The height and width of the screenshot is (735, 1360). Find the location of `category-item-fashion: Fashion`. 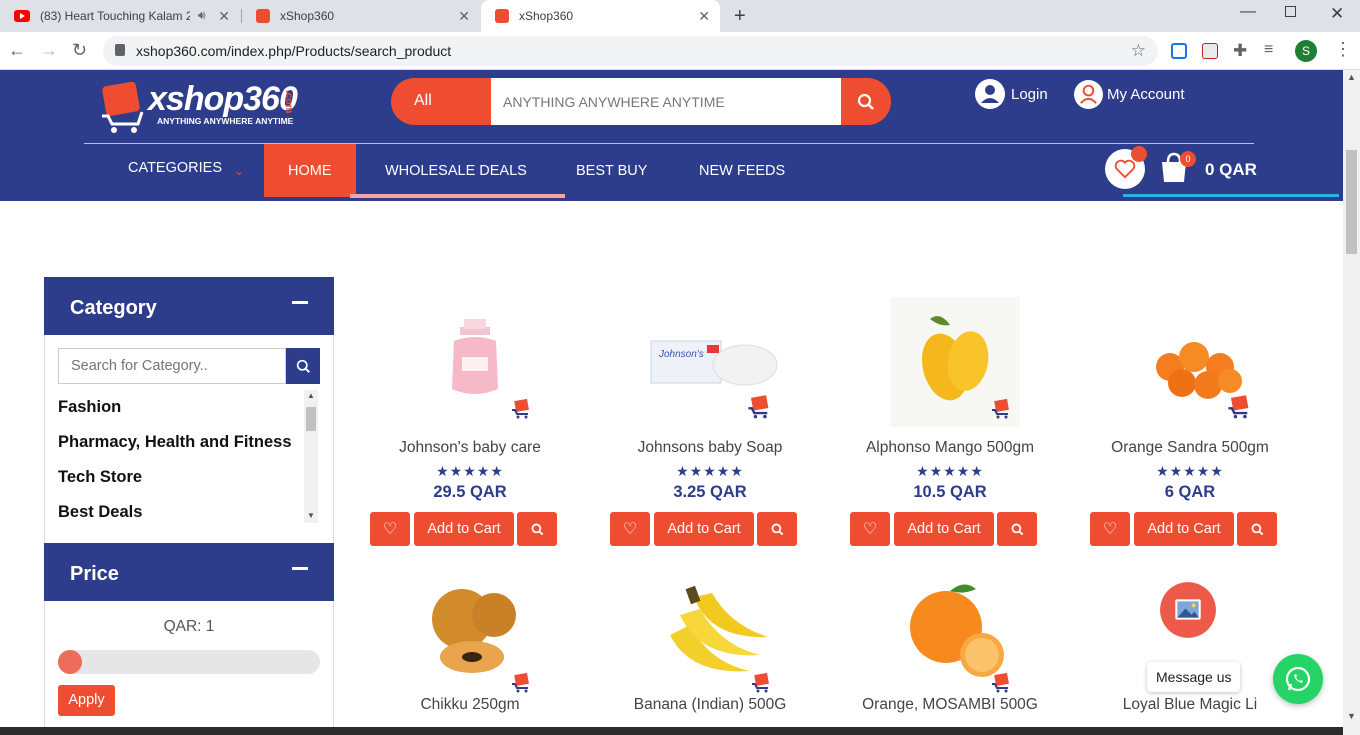

category-item-fashion: Fashion is located at coordinates (89, 407).